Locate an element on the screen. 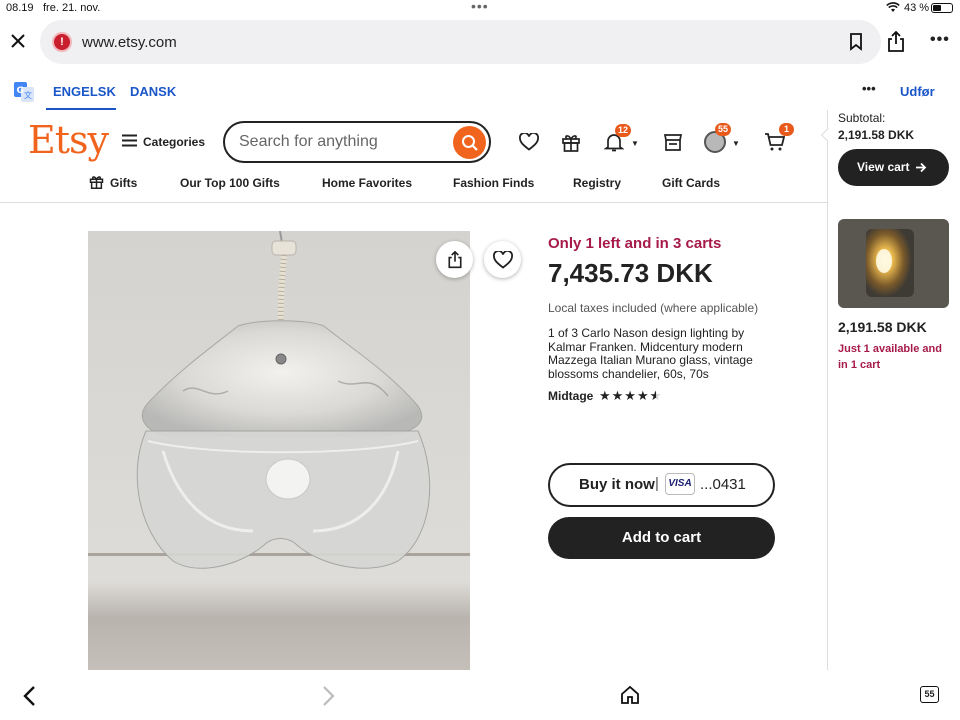 This screenshot has height=720, width=960. buy-it-now-label: Buy it now is located at coordinates (617, 484).